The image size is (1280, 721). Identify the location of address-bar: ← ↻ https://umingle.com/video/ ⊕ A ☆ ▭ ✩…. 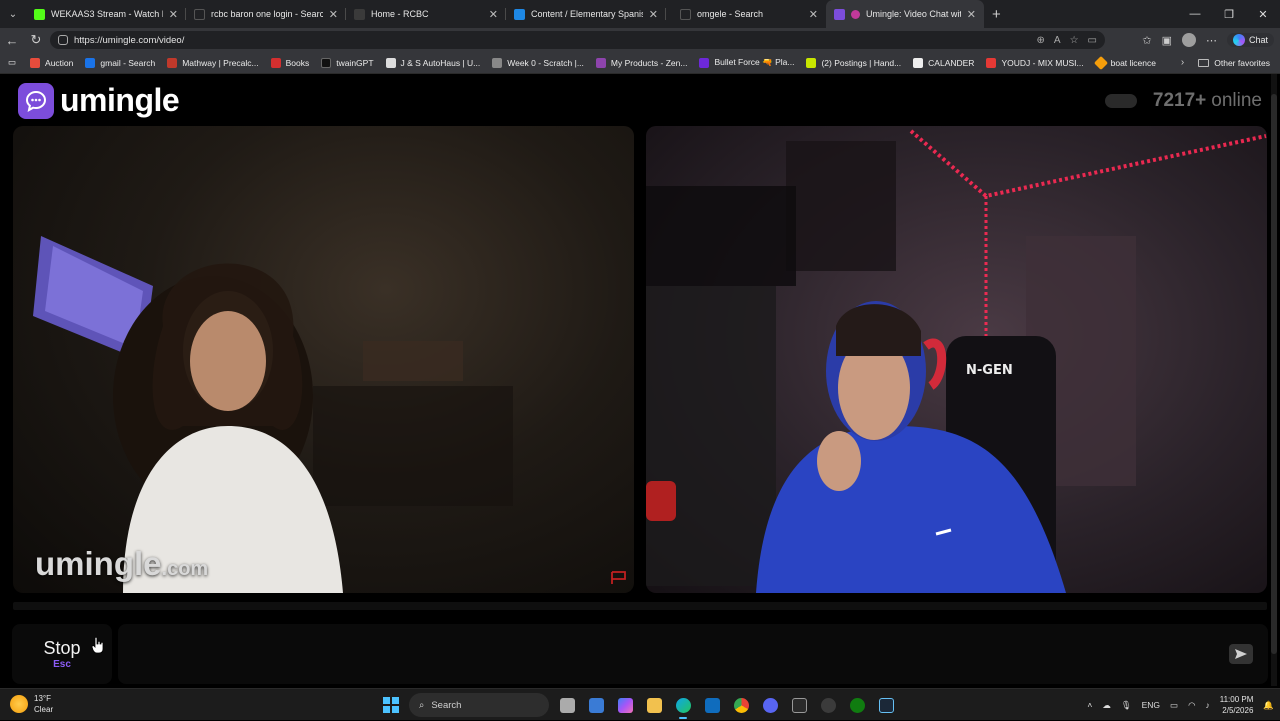
(640, 40).